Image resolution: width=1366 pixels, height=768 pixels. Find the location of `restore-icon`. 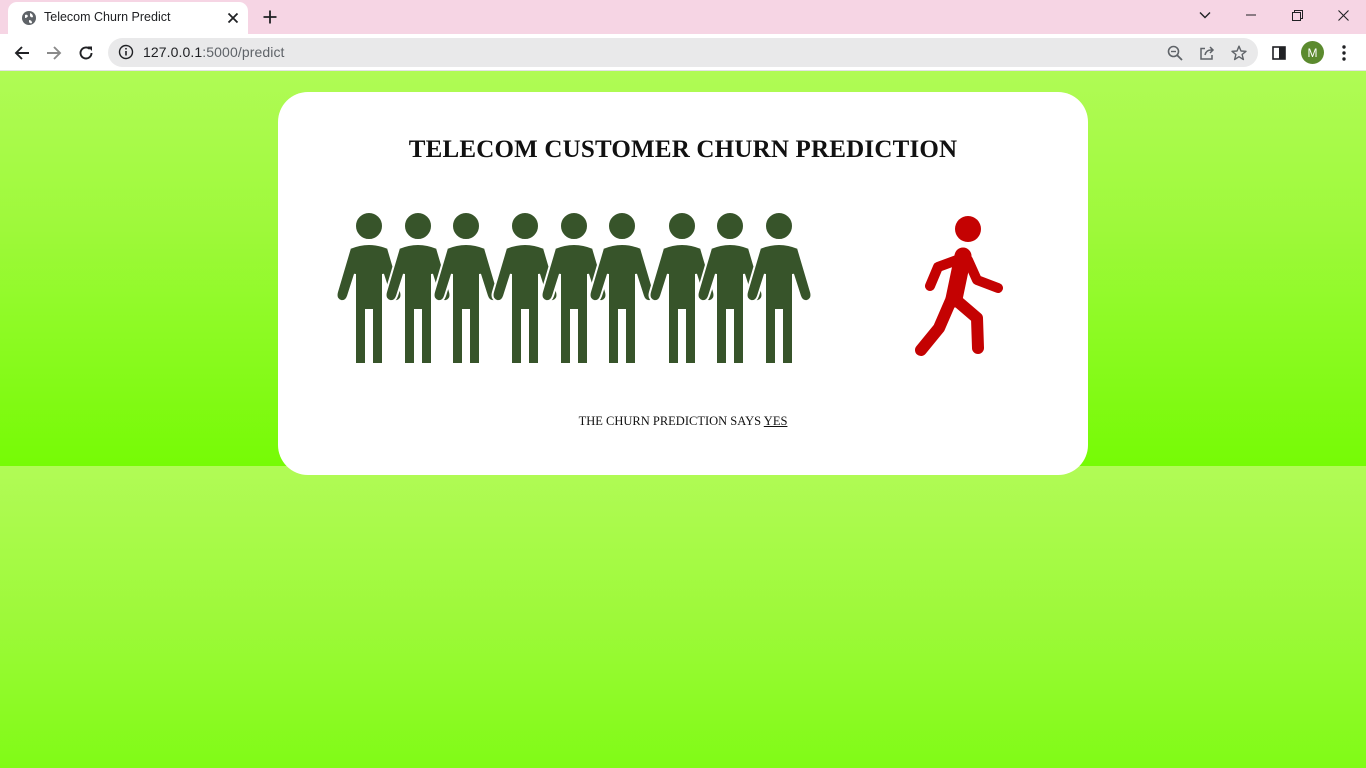

restore-icon is located at coordinates (1297, 15).